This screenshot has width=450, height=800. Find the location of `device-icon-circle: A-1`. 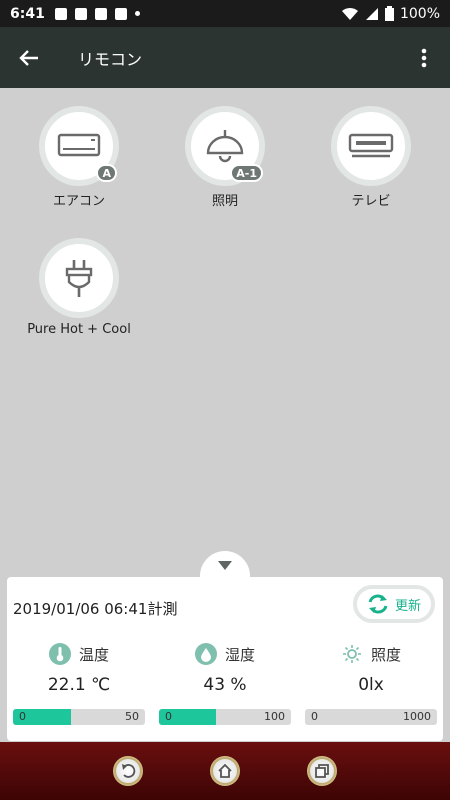

device-icon-circle: A-1 is located at coordinates (225, 146).